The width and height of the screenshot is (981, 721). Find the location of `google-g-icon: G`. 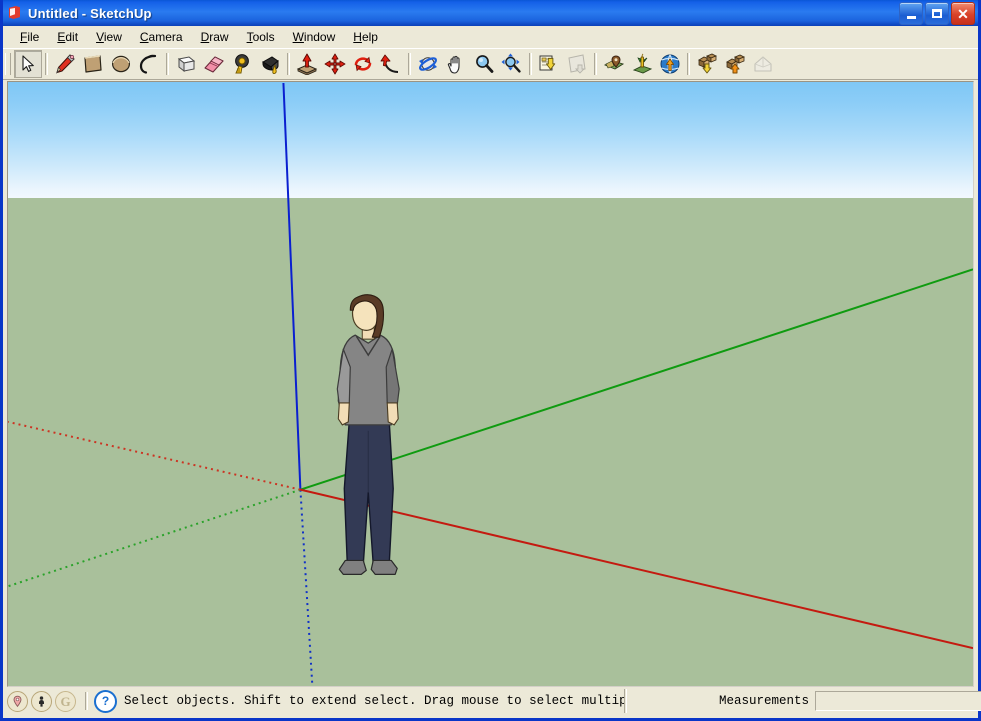

google-g-icon: G is located at coordinates (65, 701).